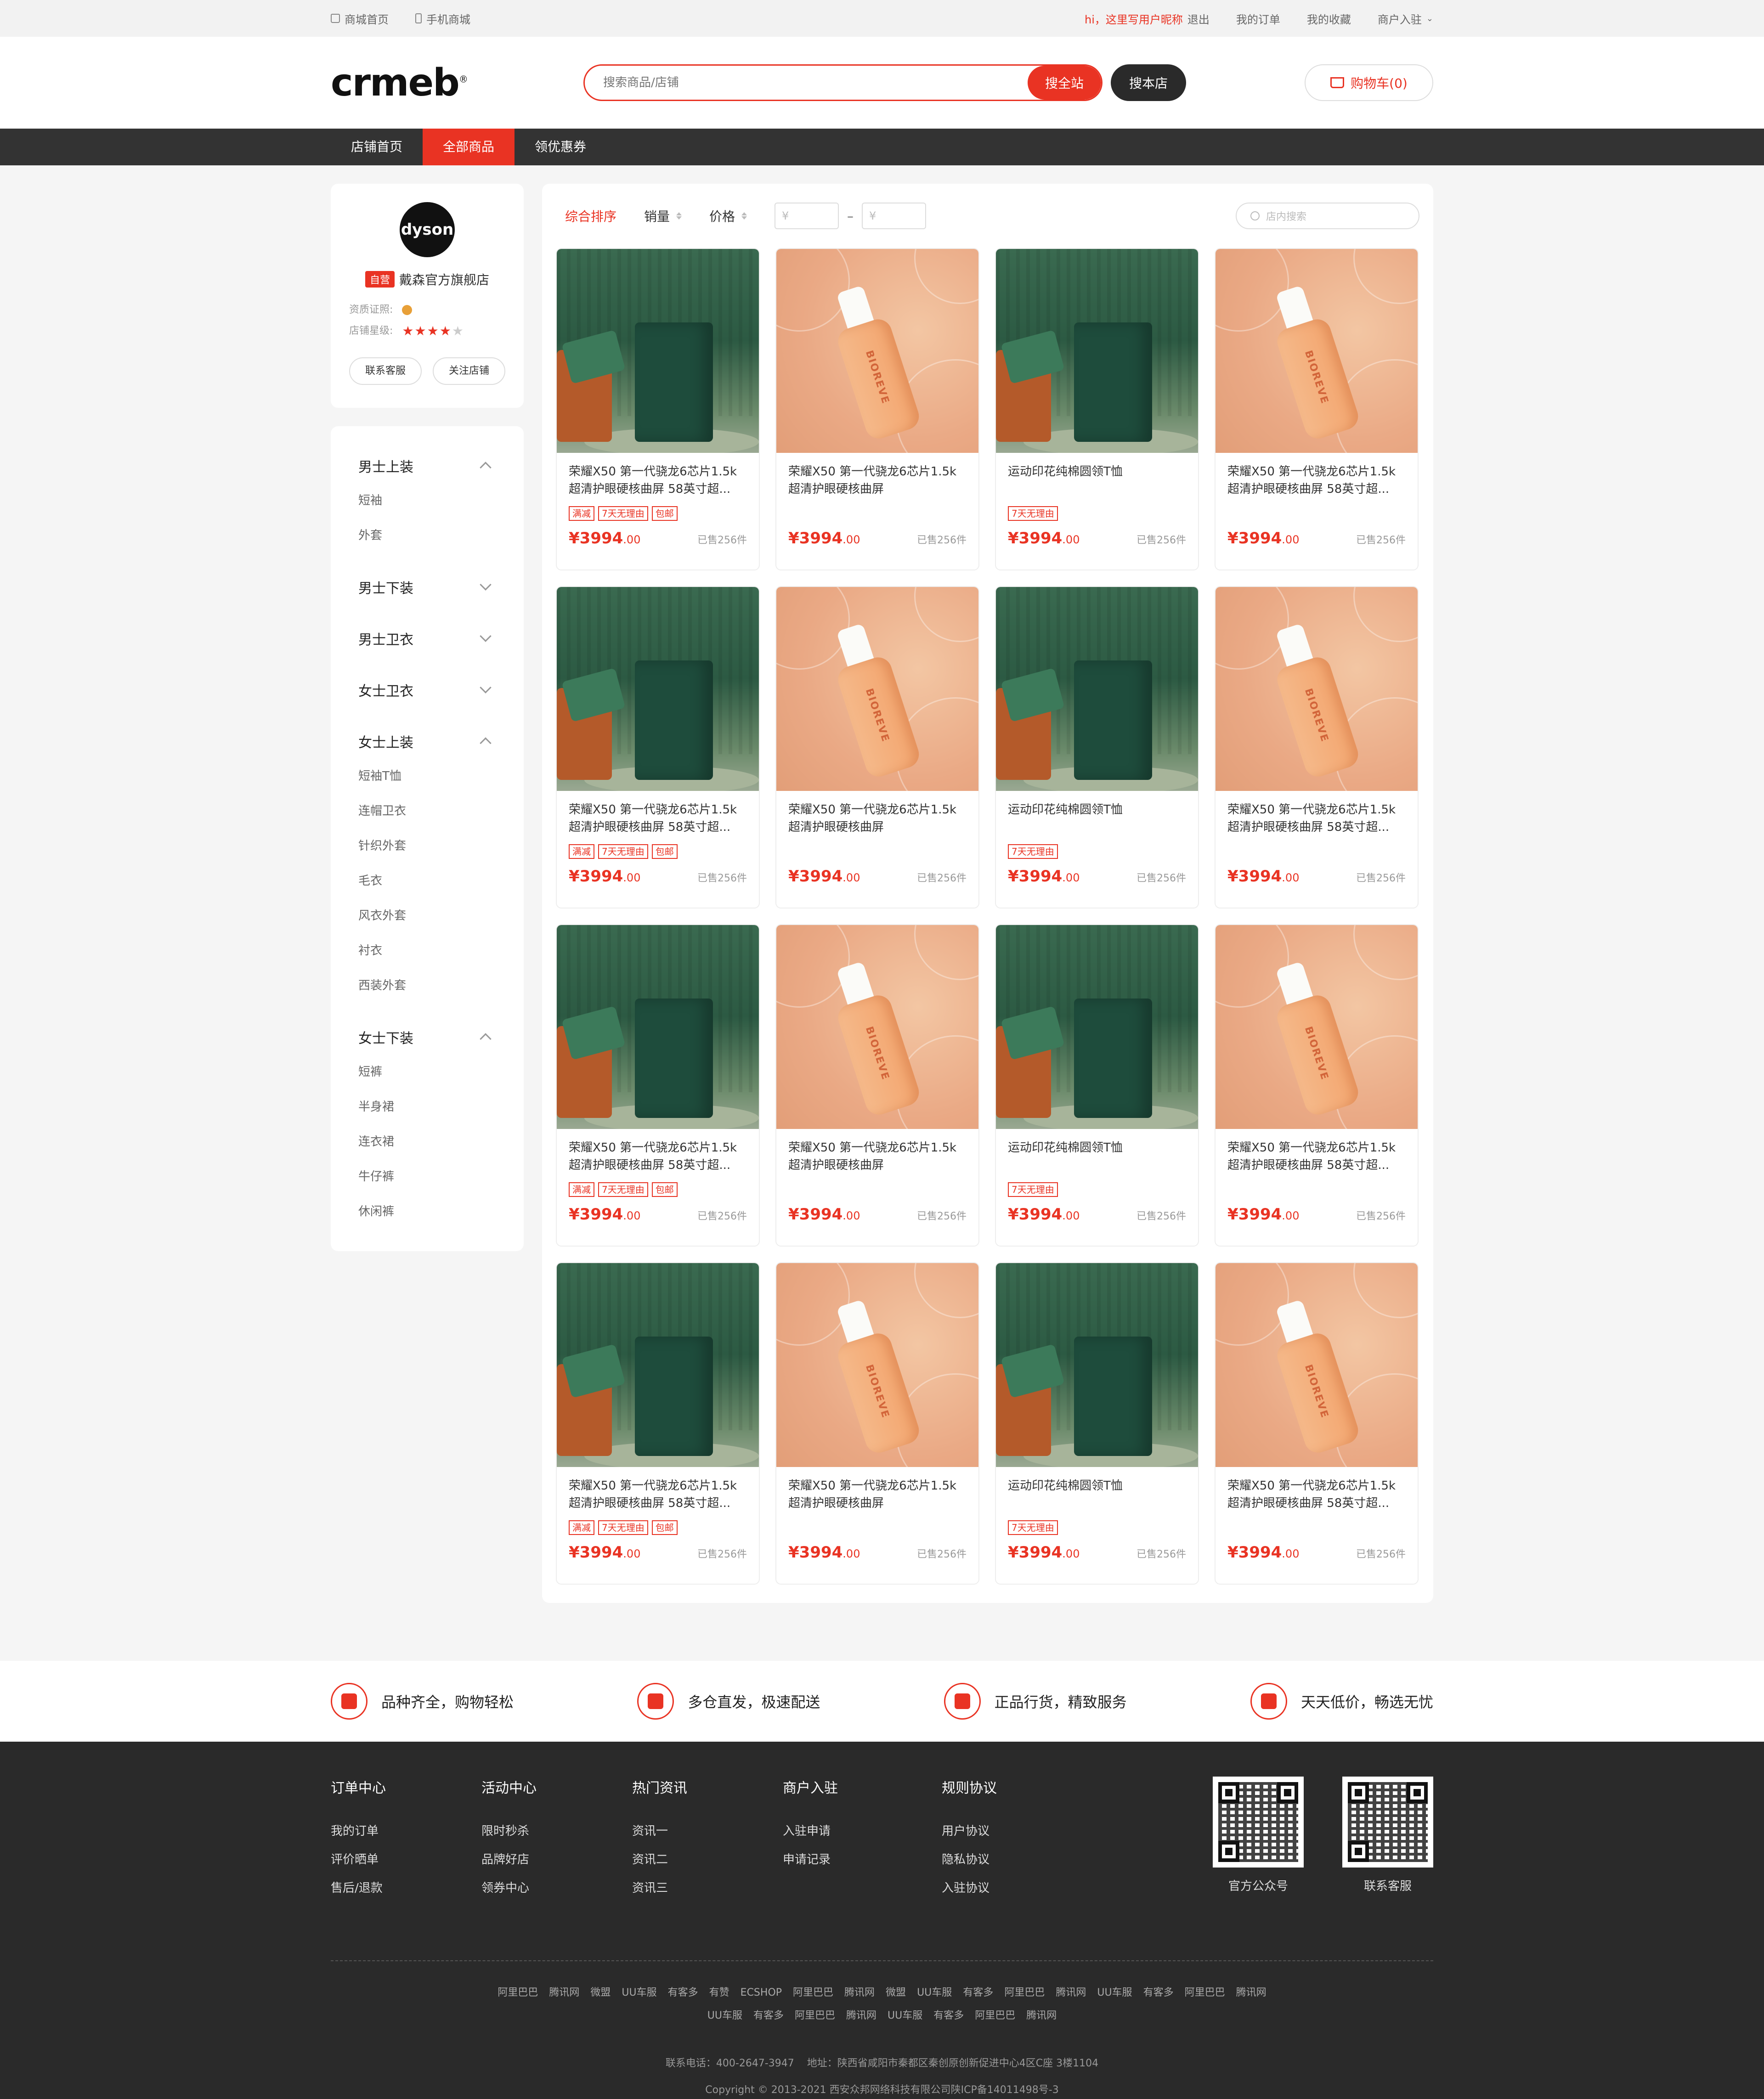  Describe the element at coordinates (1064, 83) in the screenshot. I see `search-site-button: 搜全站` at that location.